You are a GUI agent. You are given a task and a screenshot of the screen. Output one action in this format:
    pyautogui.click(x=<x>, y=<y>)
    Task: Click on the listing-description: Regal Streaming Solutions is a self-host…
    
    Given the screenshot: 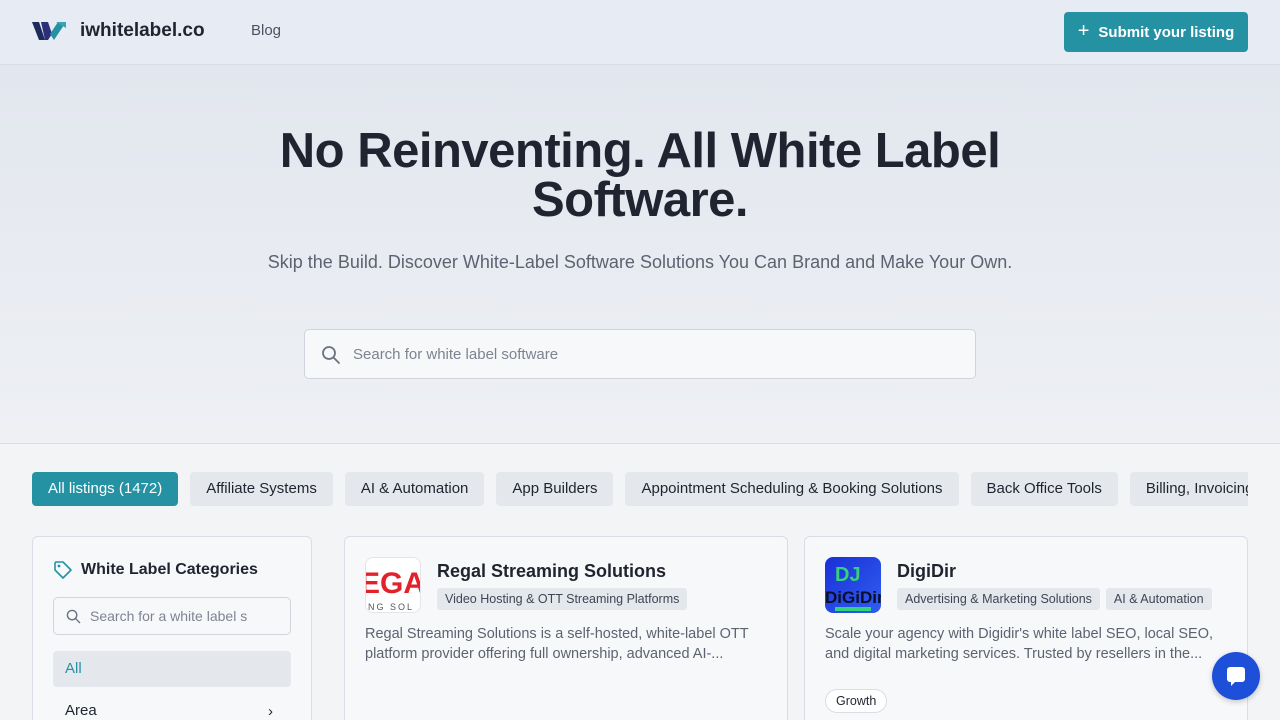 What is the action you would take?
    pyautogui.click(x=557, y=644)
    